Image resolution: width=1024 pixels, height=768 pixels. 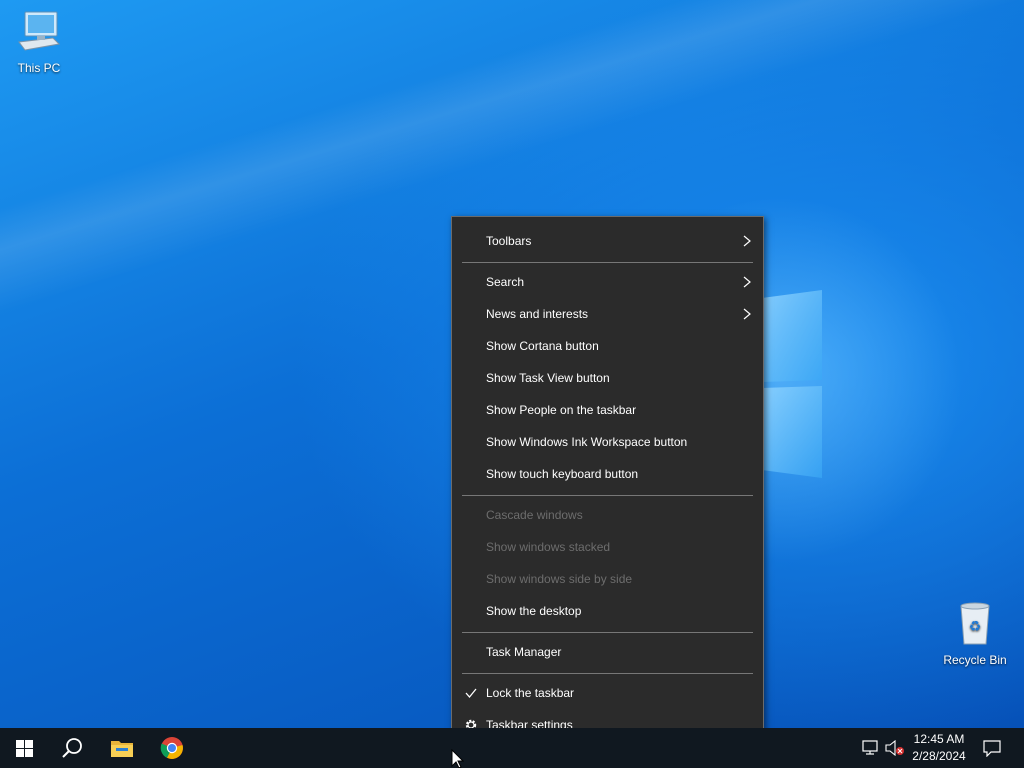 I want to click on menu-item-show-windows-ink: Show Windows Ink Workspace button, so click(x=607, y=442).